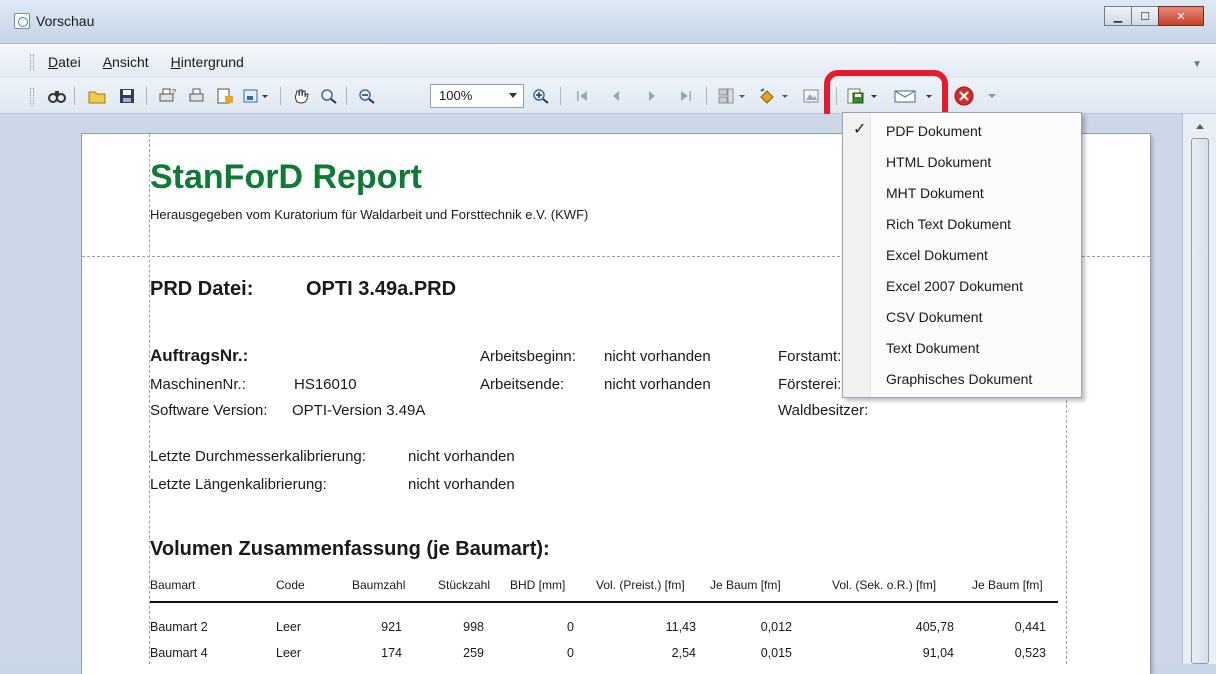  What do you see at coordinates (680, 627) in the screenshot?
I see `cell-vol-preist: 11,43` at bounding box center [680, 627].